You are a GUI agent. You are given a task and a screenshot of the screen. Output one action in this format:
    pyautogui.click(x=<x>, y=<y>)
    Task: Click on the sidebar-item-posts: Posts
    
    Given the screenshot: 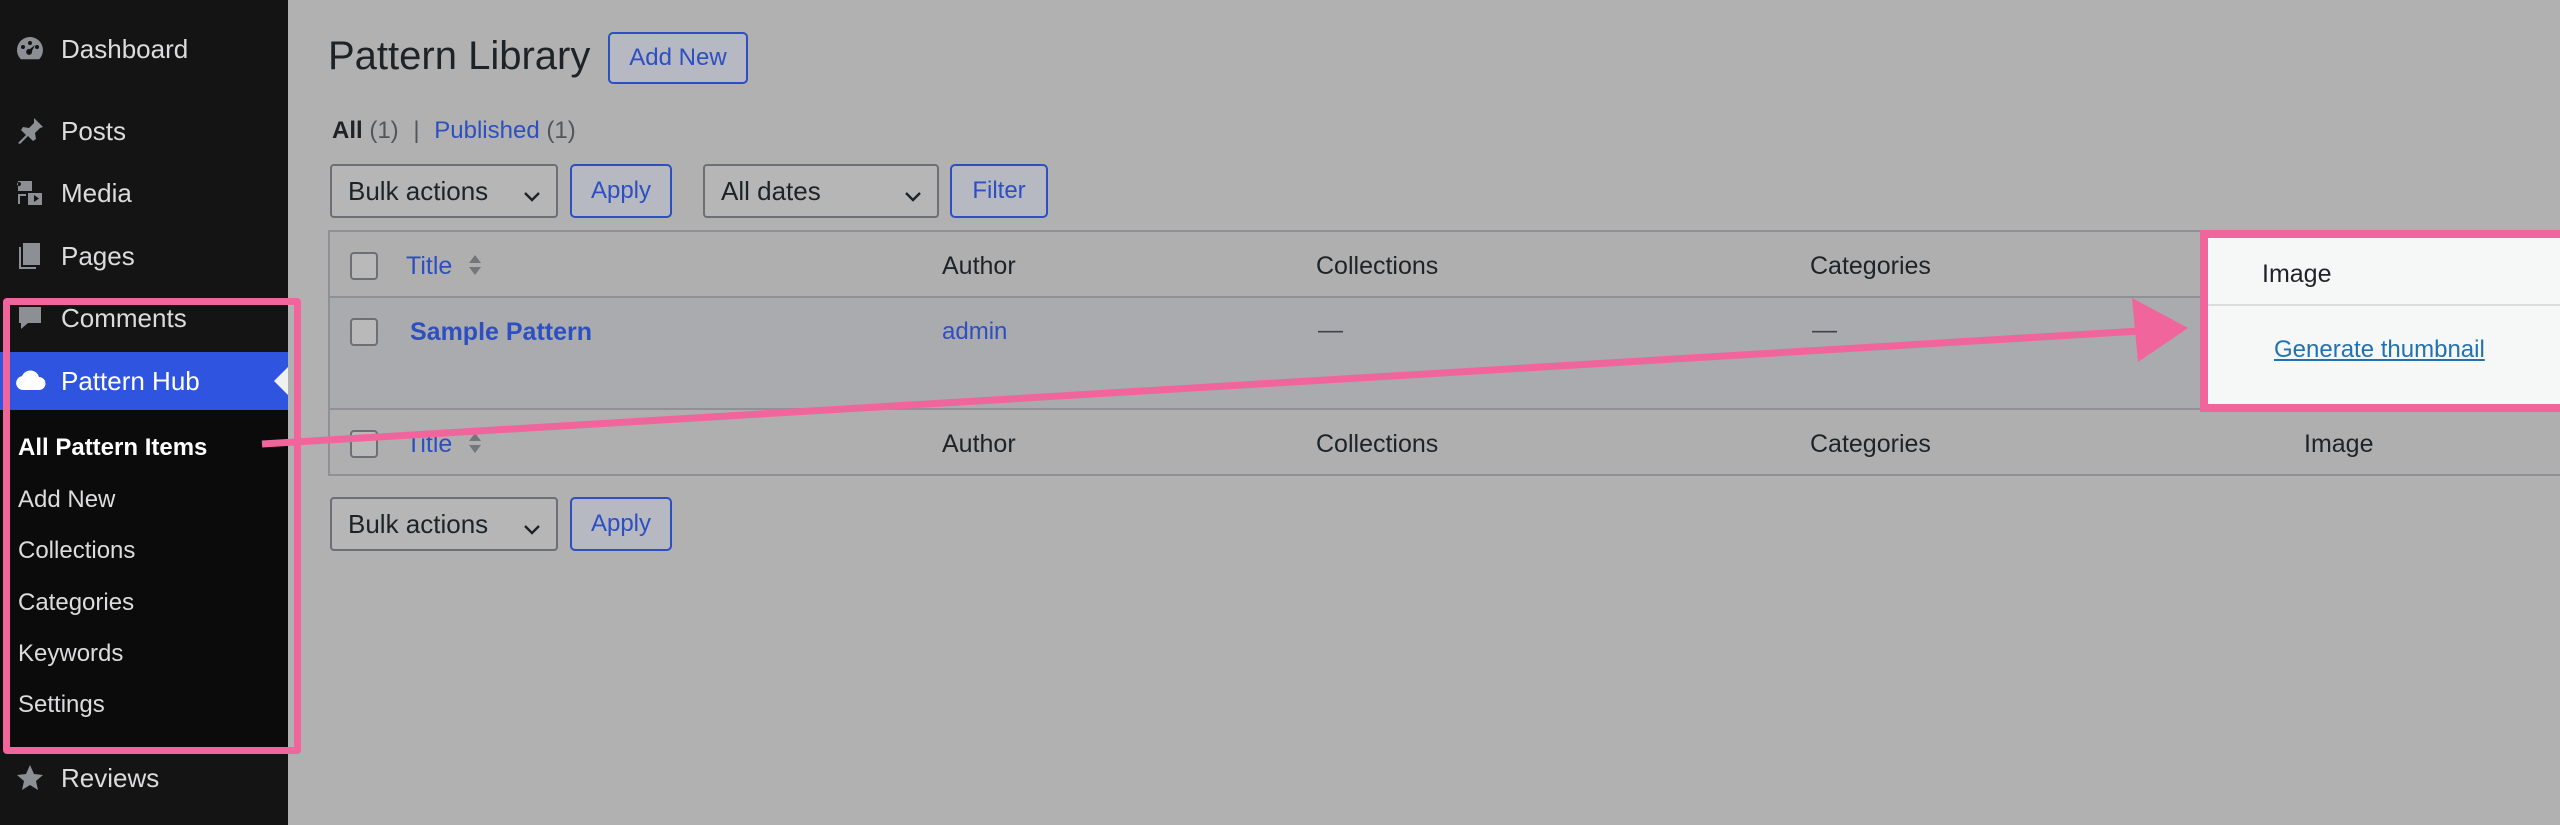 What is the action you would take?
    pyautogui.click(x=144, y=131)
    